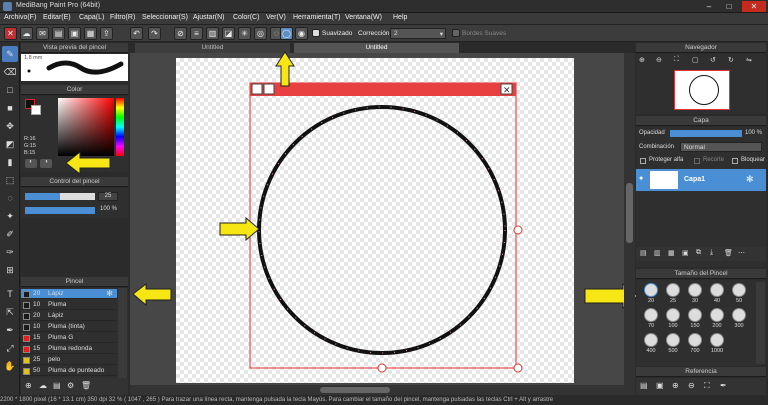  Describe the element at coordinates (642, 60) in the screenshot. I see `nav-zoom-in-icon: ⊕` at that location.